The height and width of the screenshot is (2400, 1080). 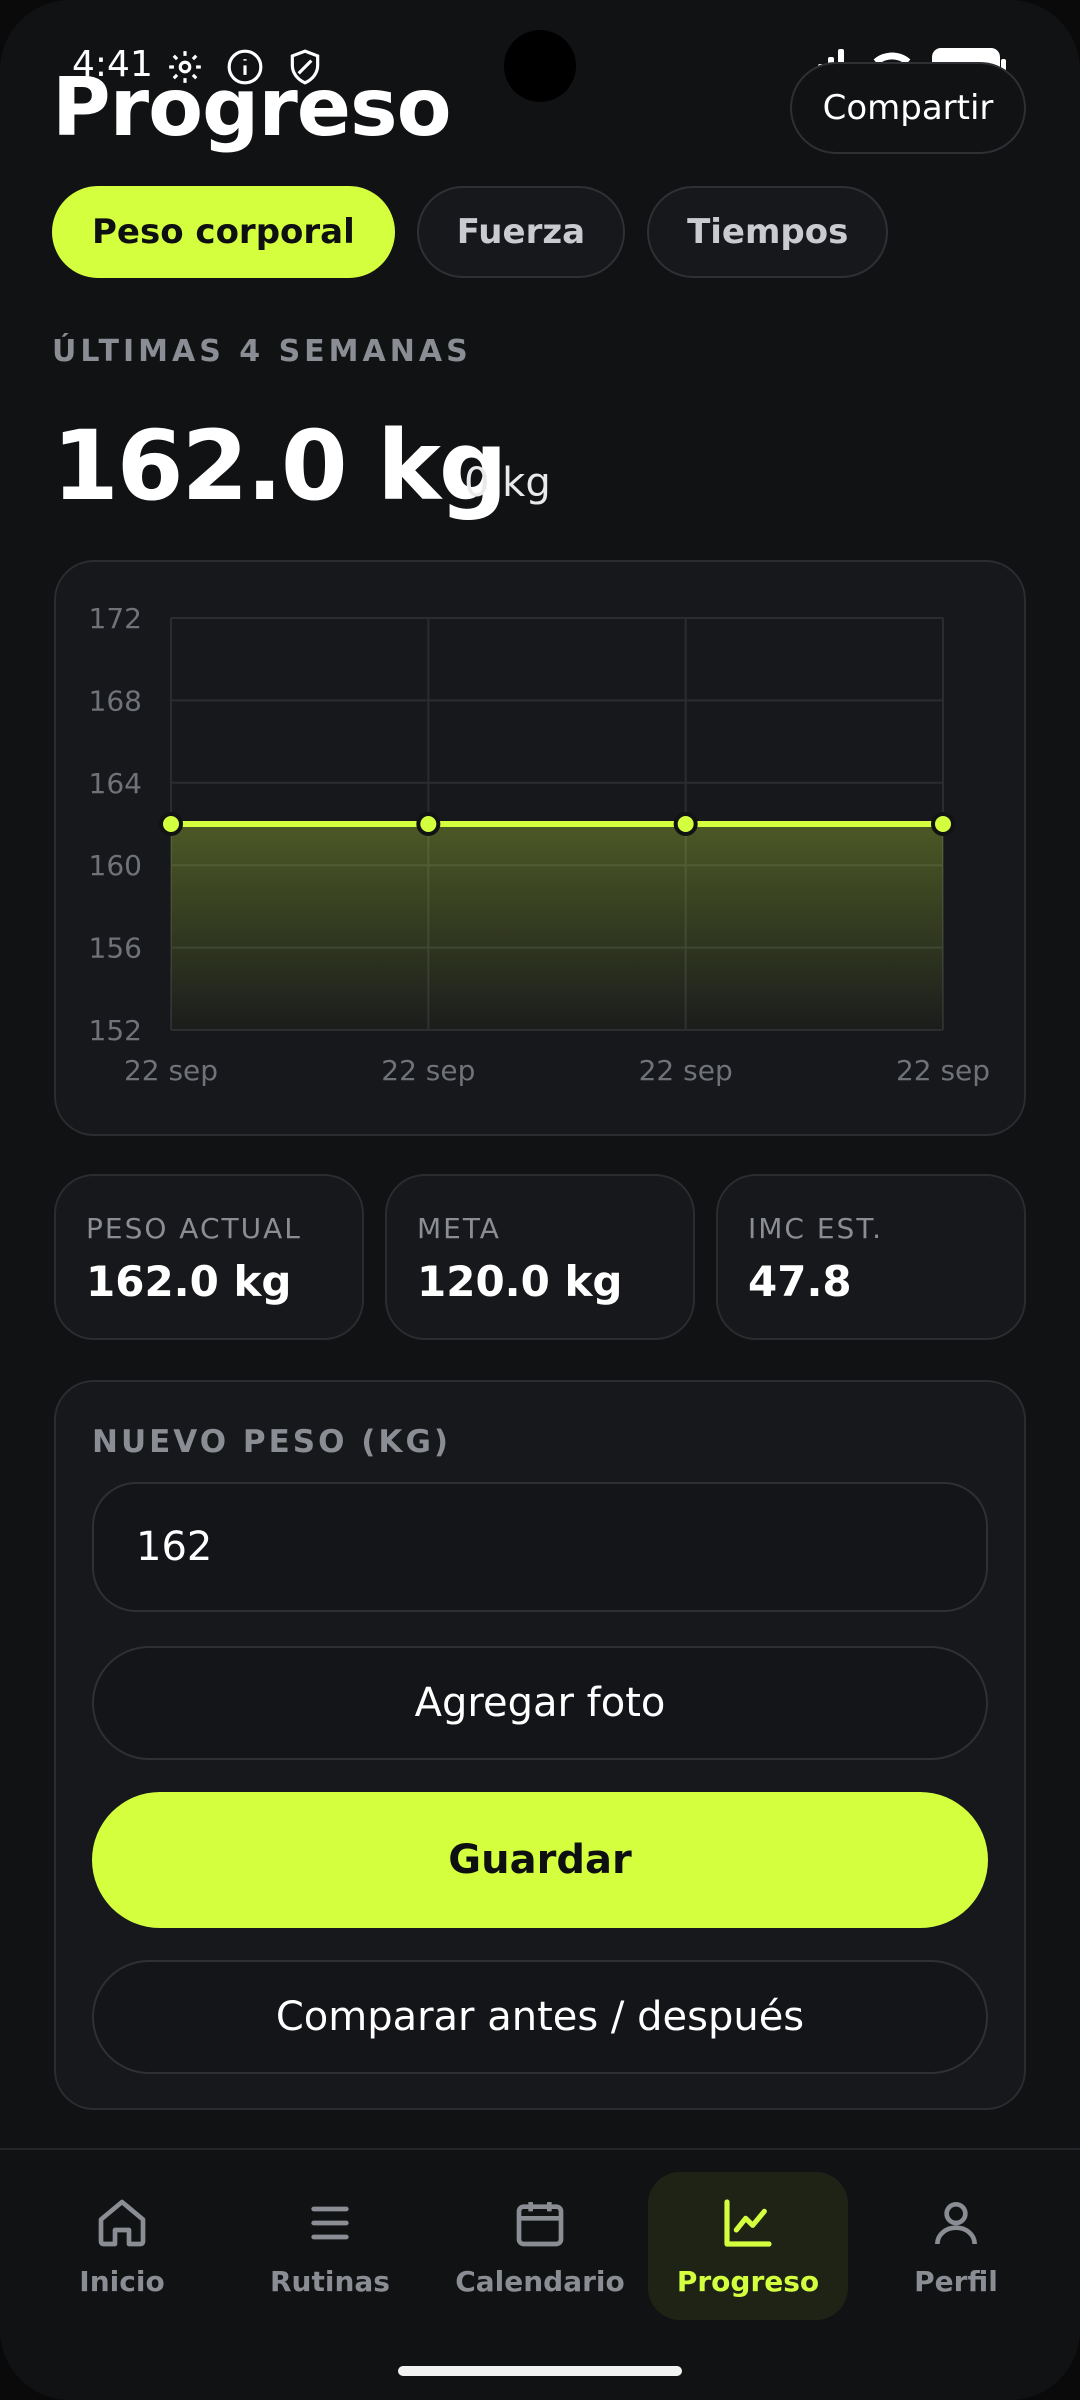 I want to click on save-button: Guardar, so click(x=540, y=1860).